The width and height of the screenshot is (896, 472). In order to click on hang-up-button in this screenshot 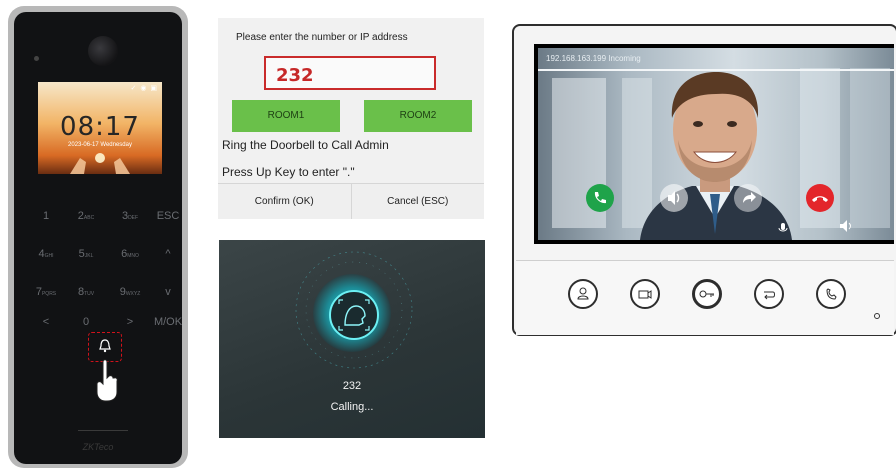, I will do `click(820, 198)`.